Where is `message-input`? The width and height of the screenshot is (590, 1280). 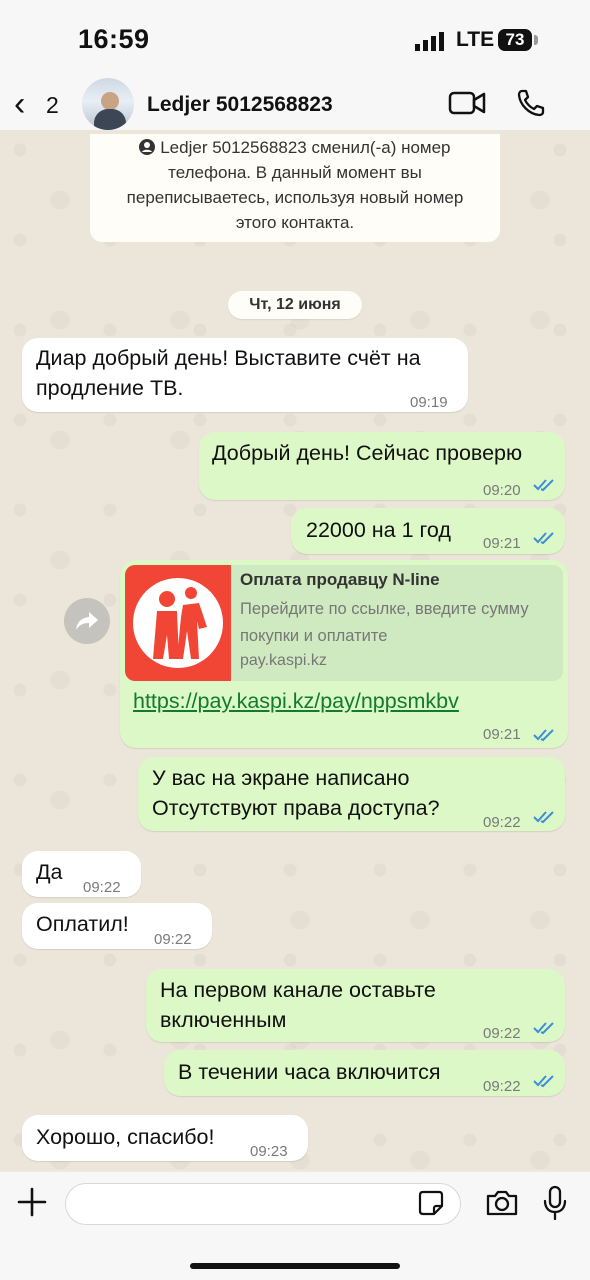 message-input is located at coordinates (263, 1204).